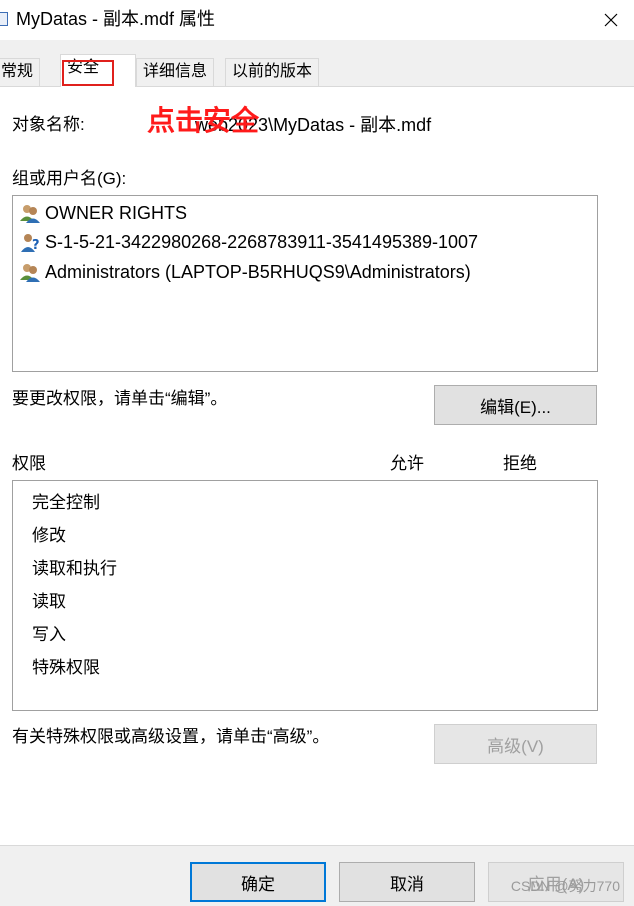 This screenshot has height=906, width=634. Describe the element at coordinates (30, 242) in the screenshot. I see `unknown-user-icon: ?` at that location.